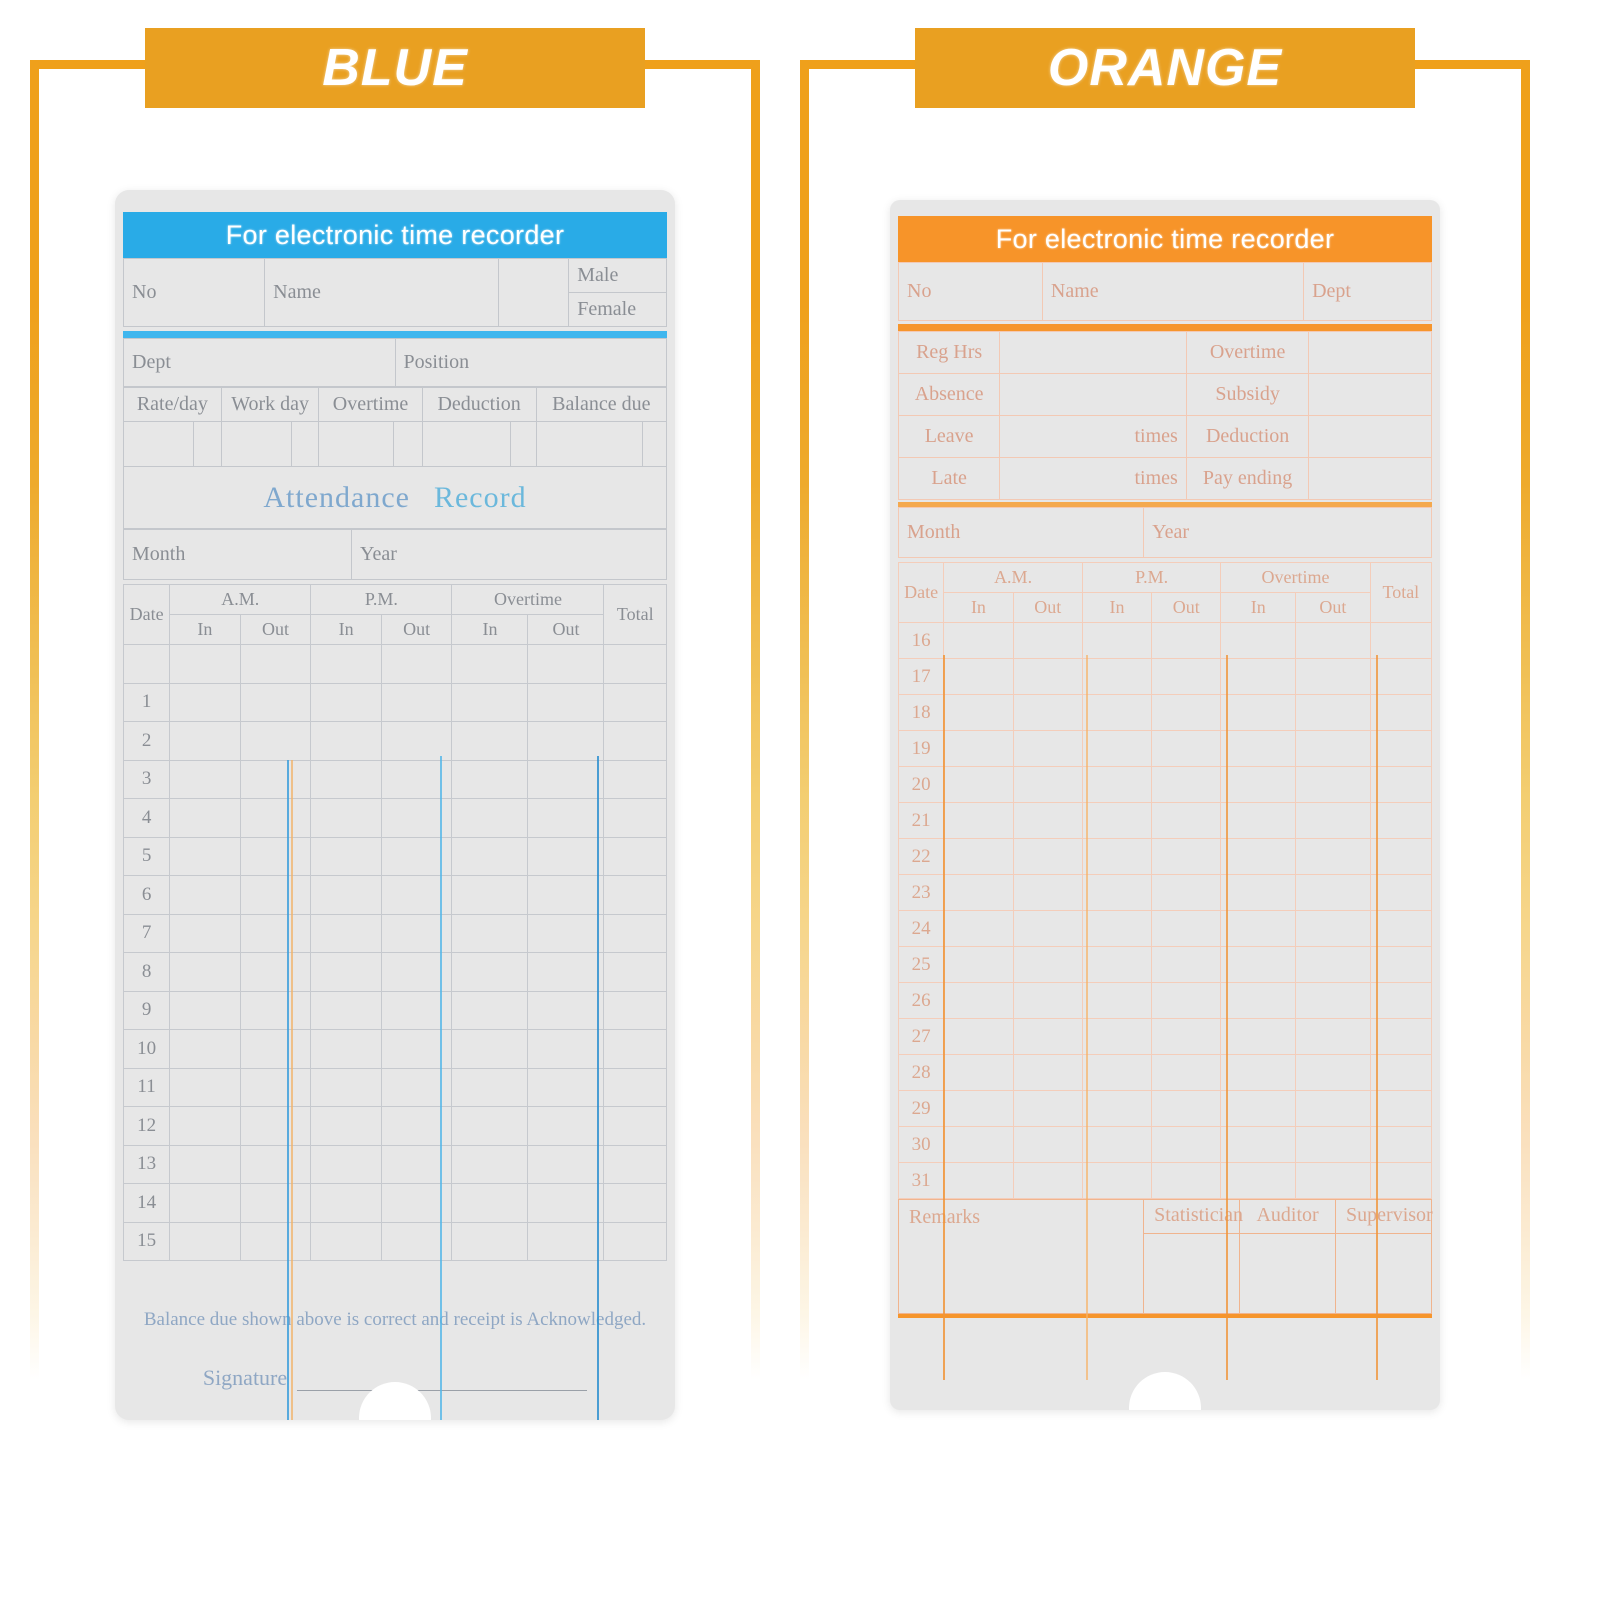 The width and height of the screenshot is (1600, 1600). I want to click on summary-value-absence, so click(1093, 394).